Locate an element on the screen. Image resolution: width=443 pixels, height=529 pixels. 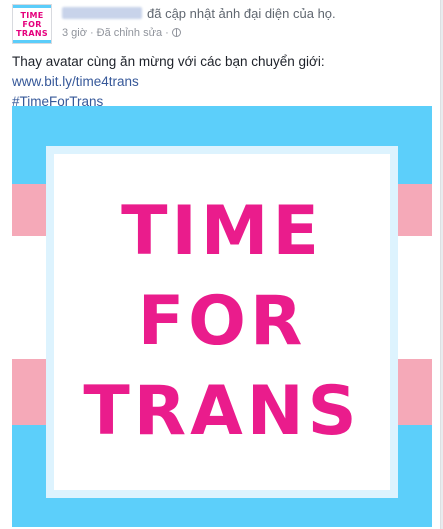
avatar-line-1: TIME is located at coordinates (32, 15).